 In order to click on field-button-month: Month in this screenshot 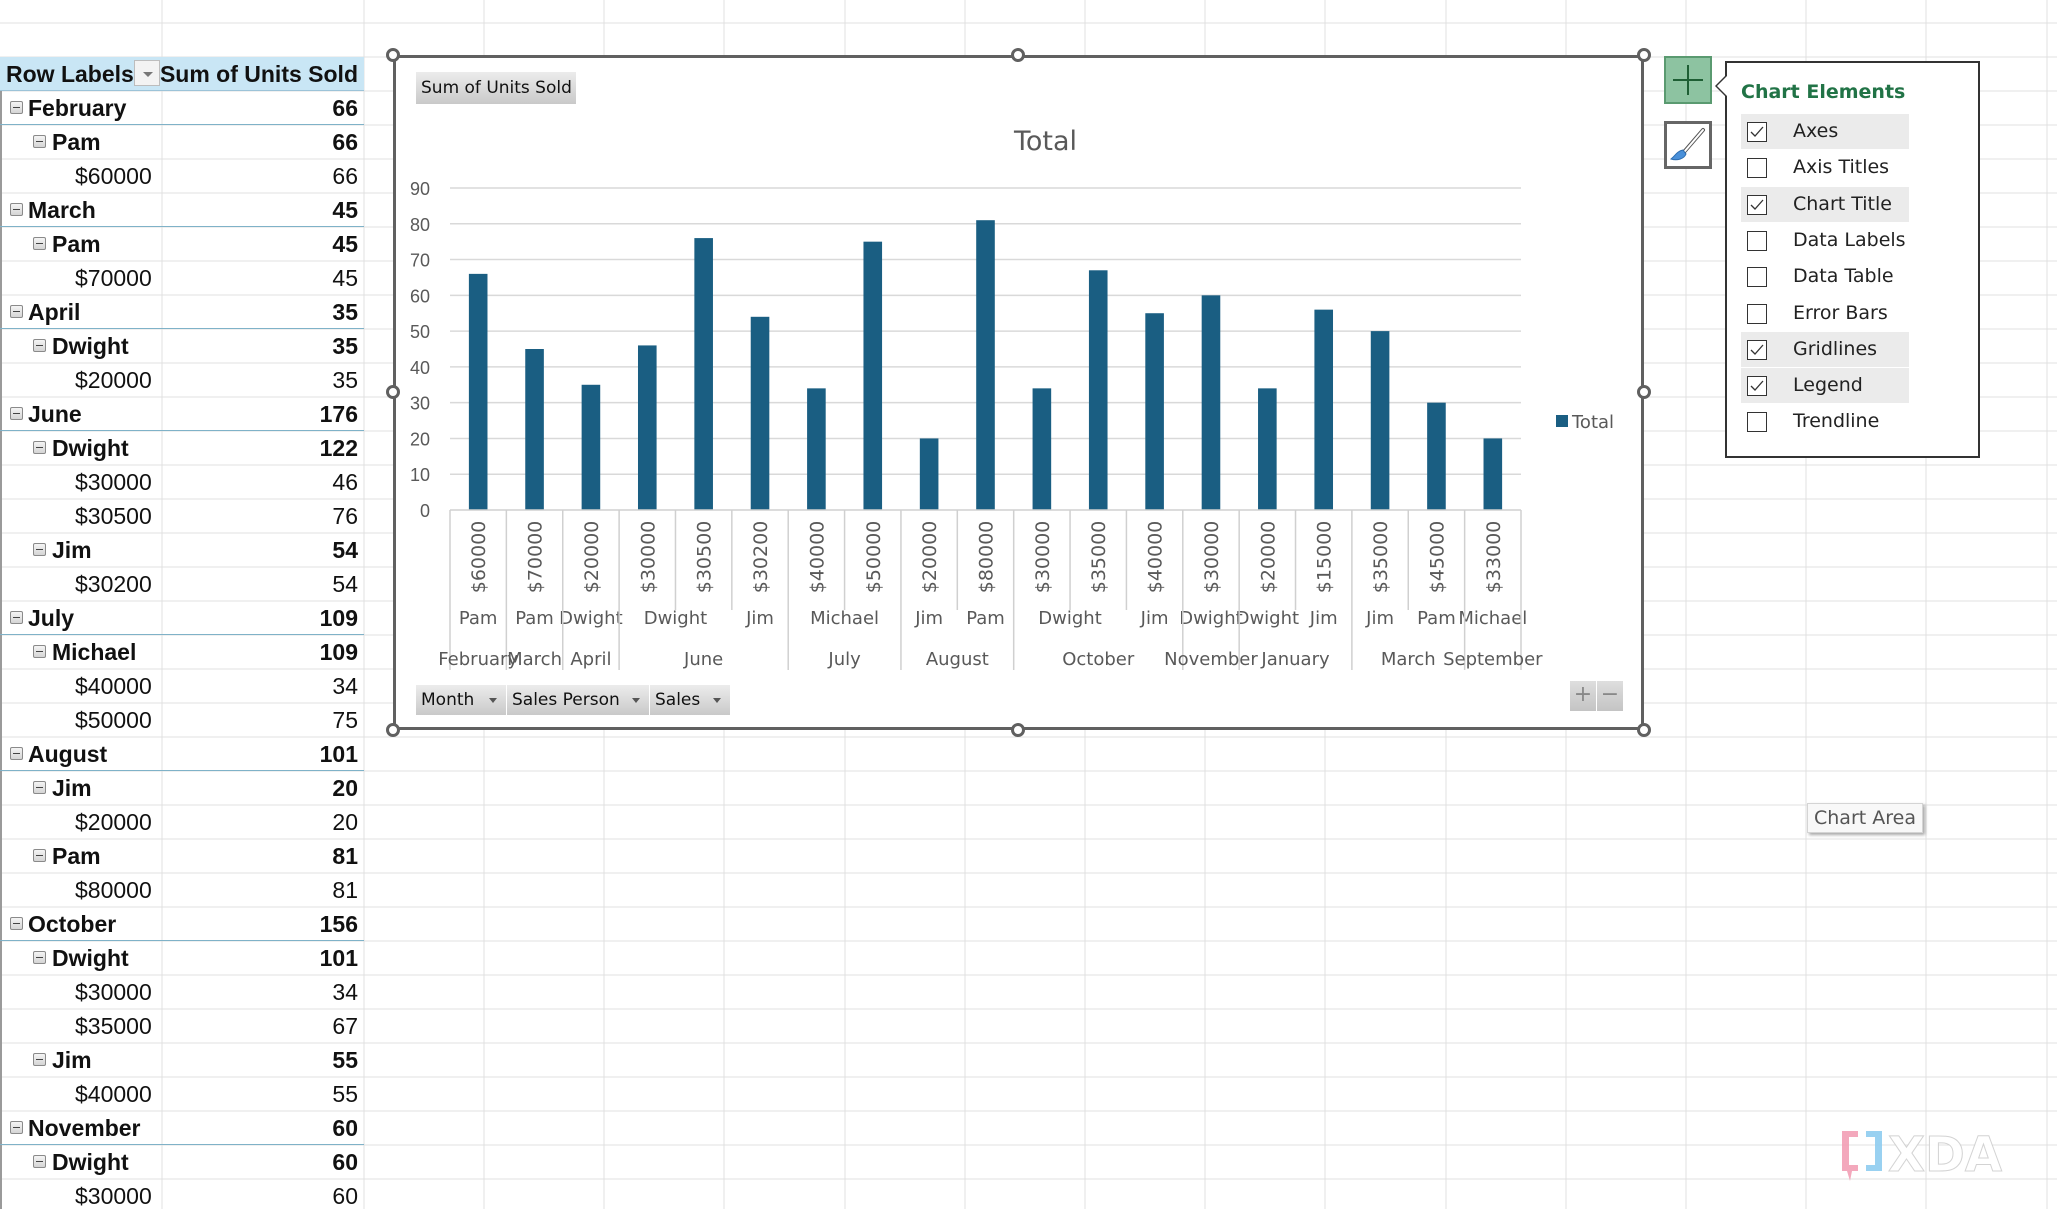, I will do `click(461, 700)`.